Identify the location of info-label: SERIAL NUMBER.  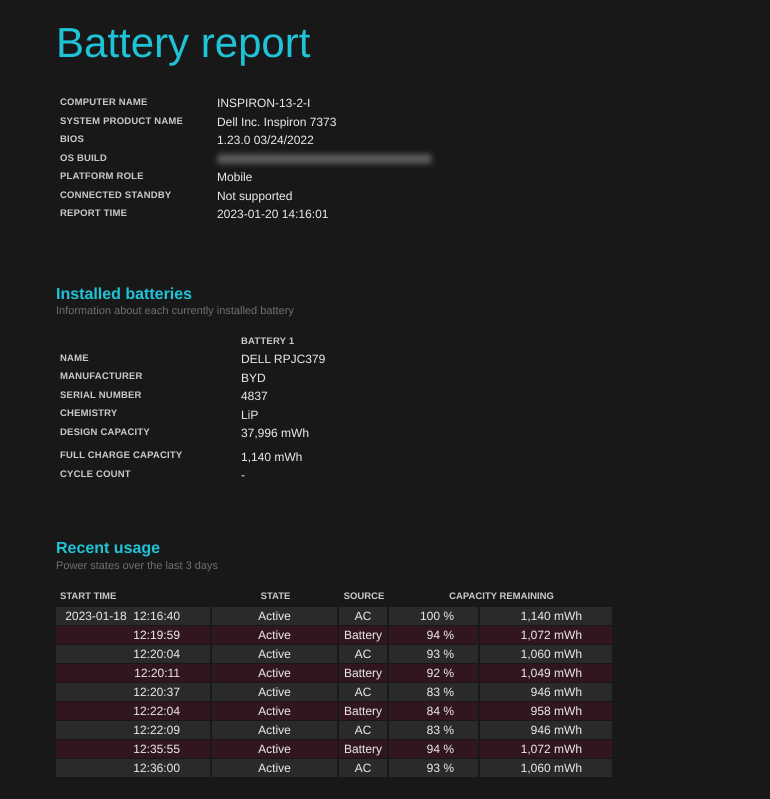
(101, 395).